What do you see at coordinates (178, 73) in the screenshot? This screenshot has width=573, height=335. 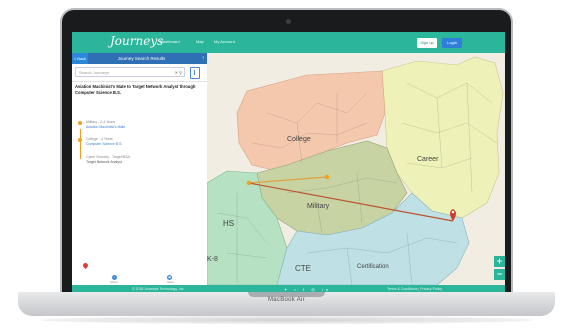 I see `search-icon: ✕ ⚲` at bounding box center [178, 73].